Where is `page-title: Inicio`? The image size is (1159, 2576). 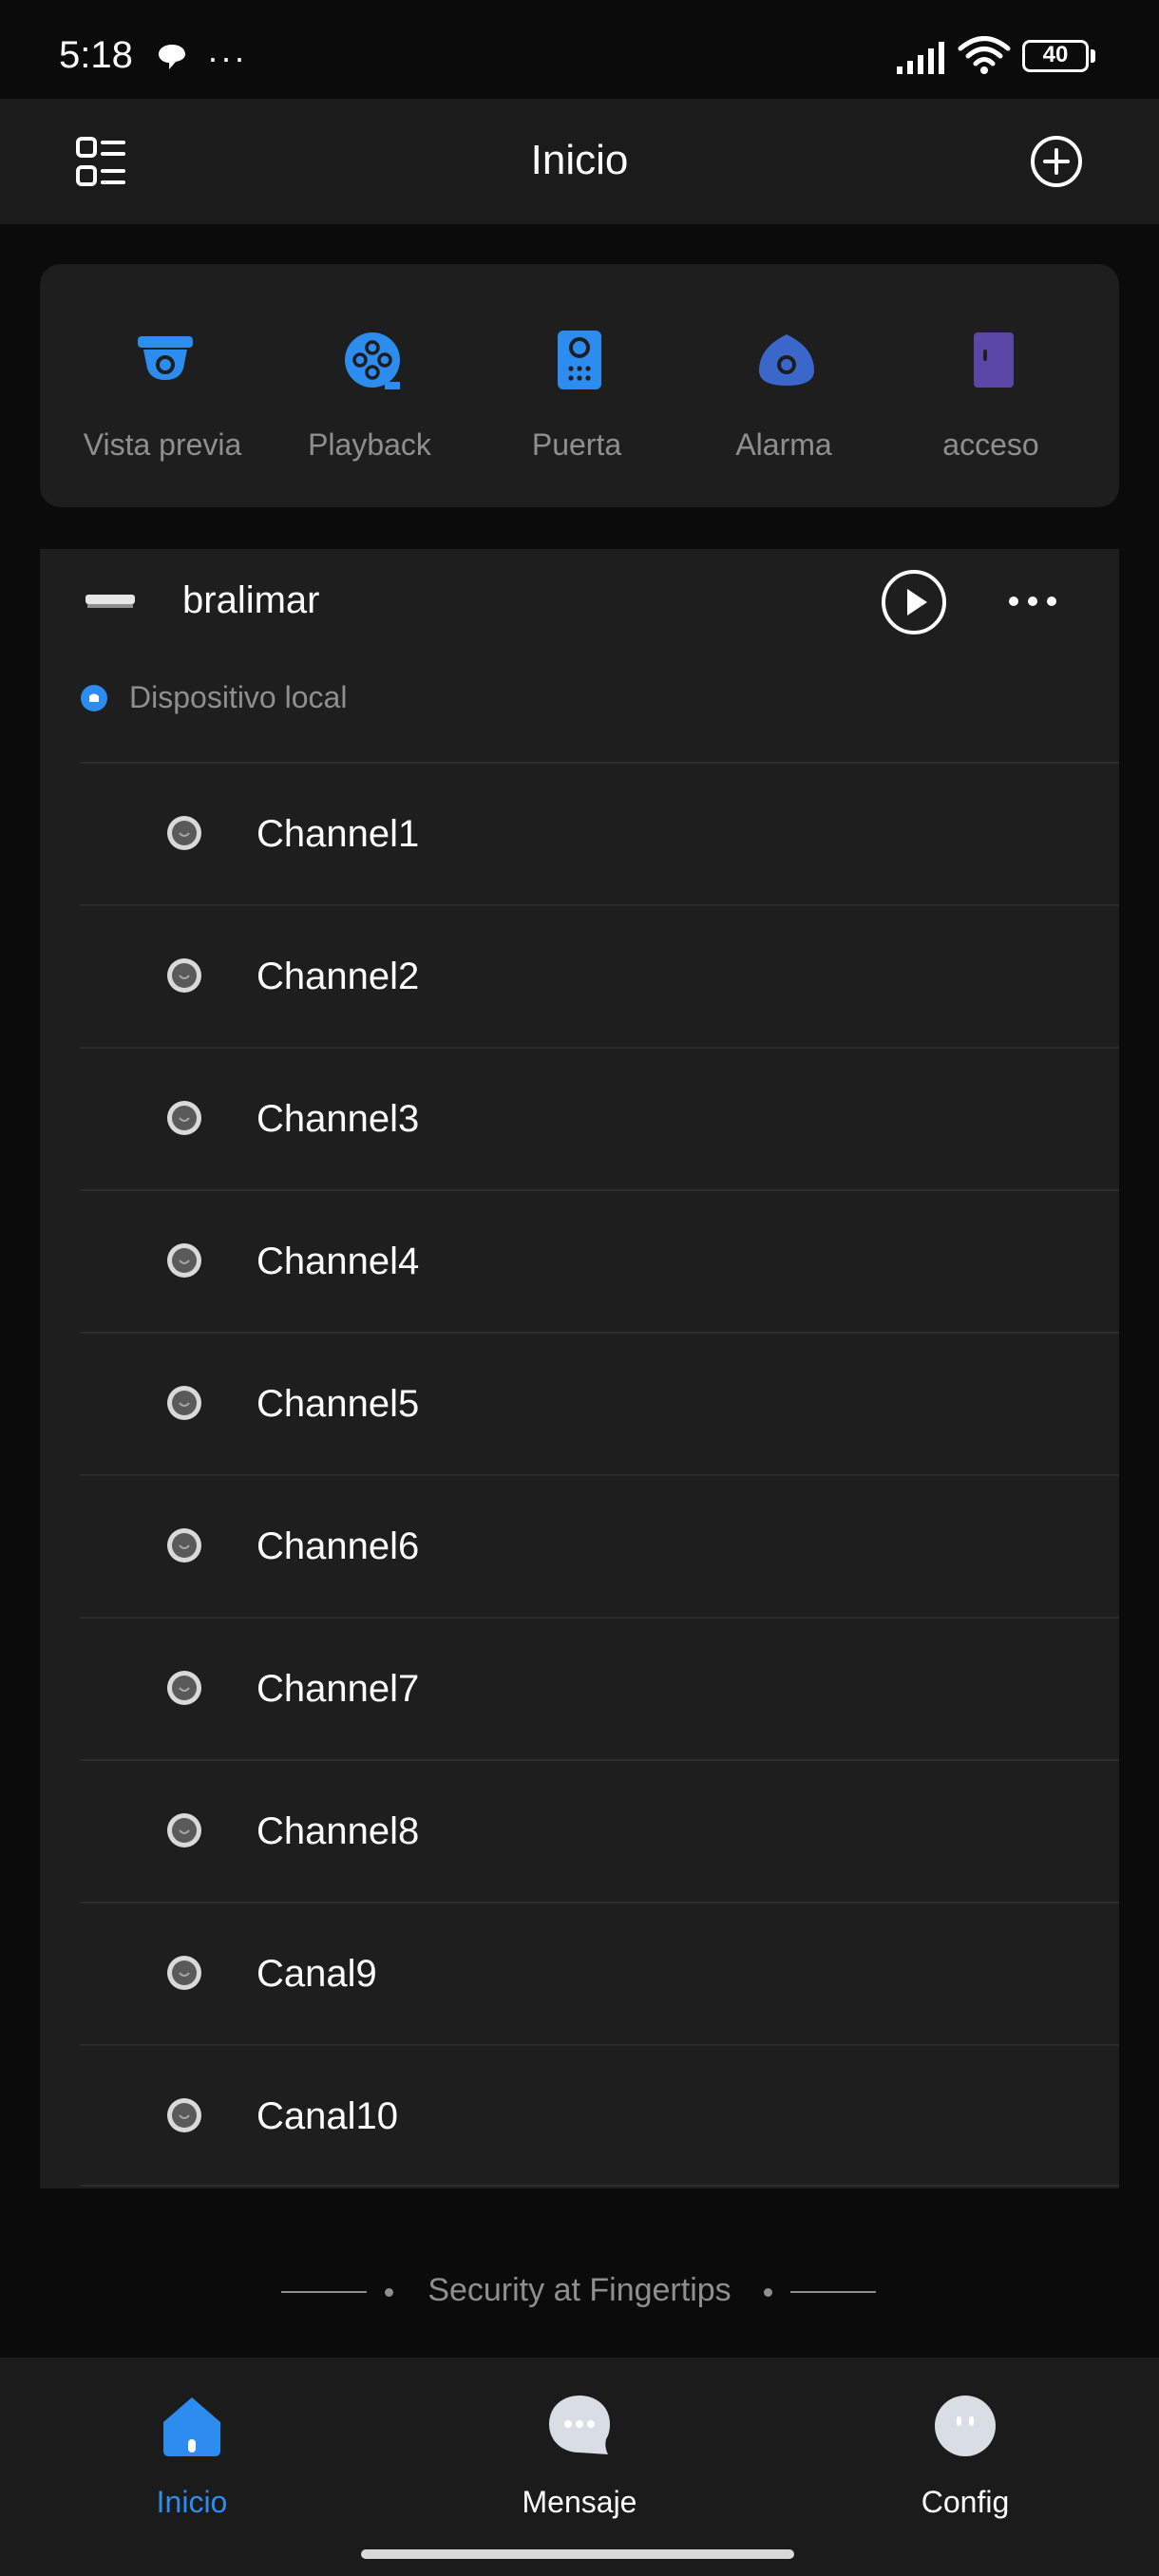
page-title: Inicio is located at coordinates (579, 160).